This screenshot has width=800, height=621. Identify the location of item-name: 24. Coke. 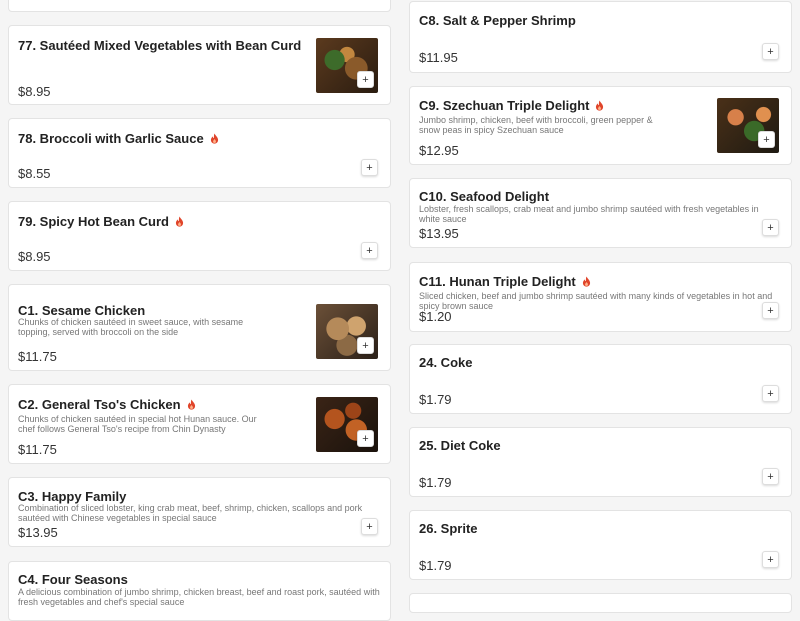
(446, 362).